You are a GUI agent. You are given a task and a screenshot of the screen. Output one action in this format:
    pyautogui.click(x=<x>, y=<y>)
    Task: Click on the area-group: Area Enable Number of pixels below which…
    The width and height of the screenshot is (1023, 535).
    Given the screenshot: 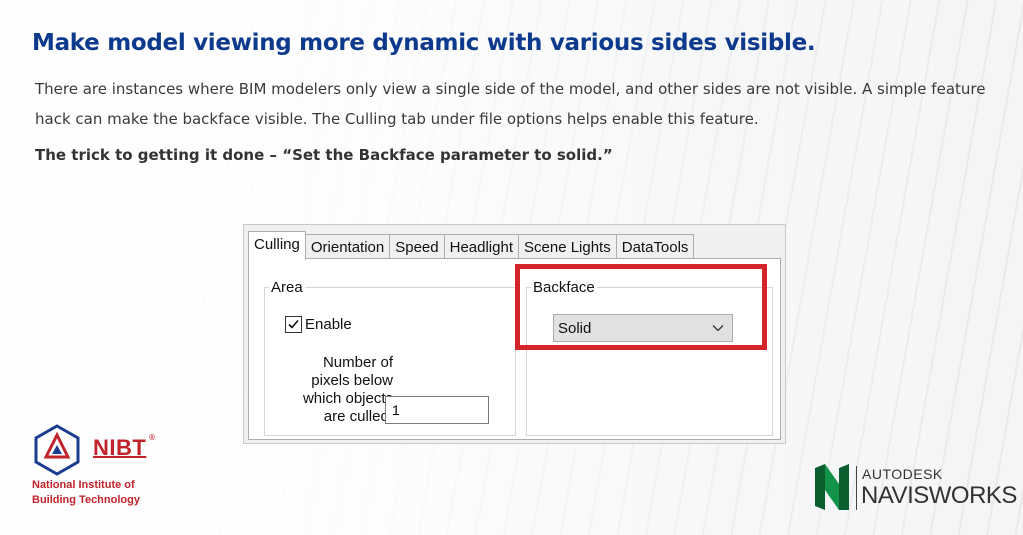 What is the action you would take?
    pyautogui.click(x=390, y=357)
    